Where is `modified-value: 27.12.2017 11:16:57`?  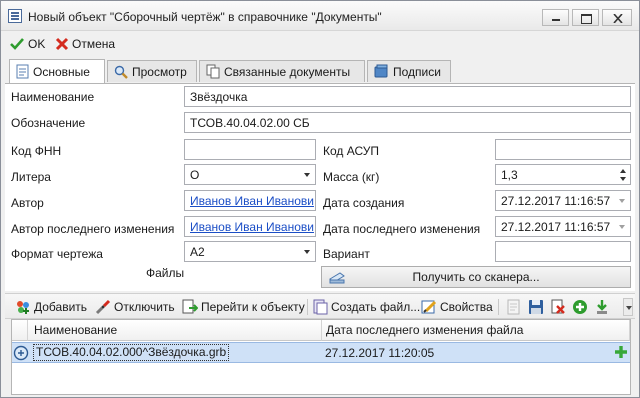 modified-value: 27.12.2017 11:16:57 is located at coordinates (556, 227).